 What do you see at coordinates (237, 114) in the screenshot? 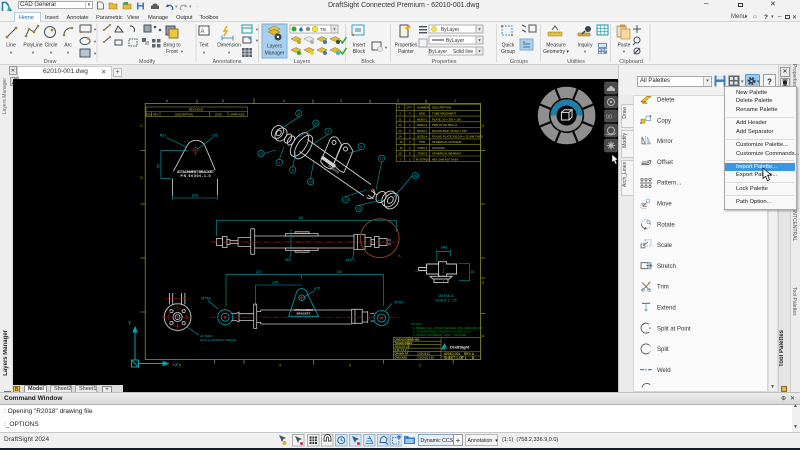
I see `svg-text: APPROVED` at bounding box center [237, 114].